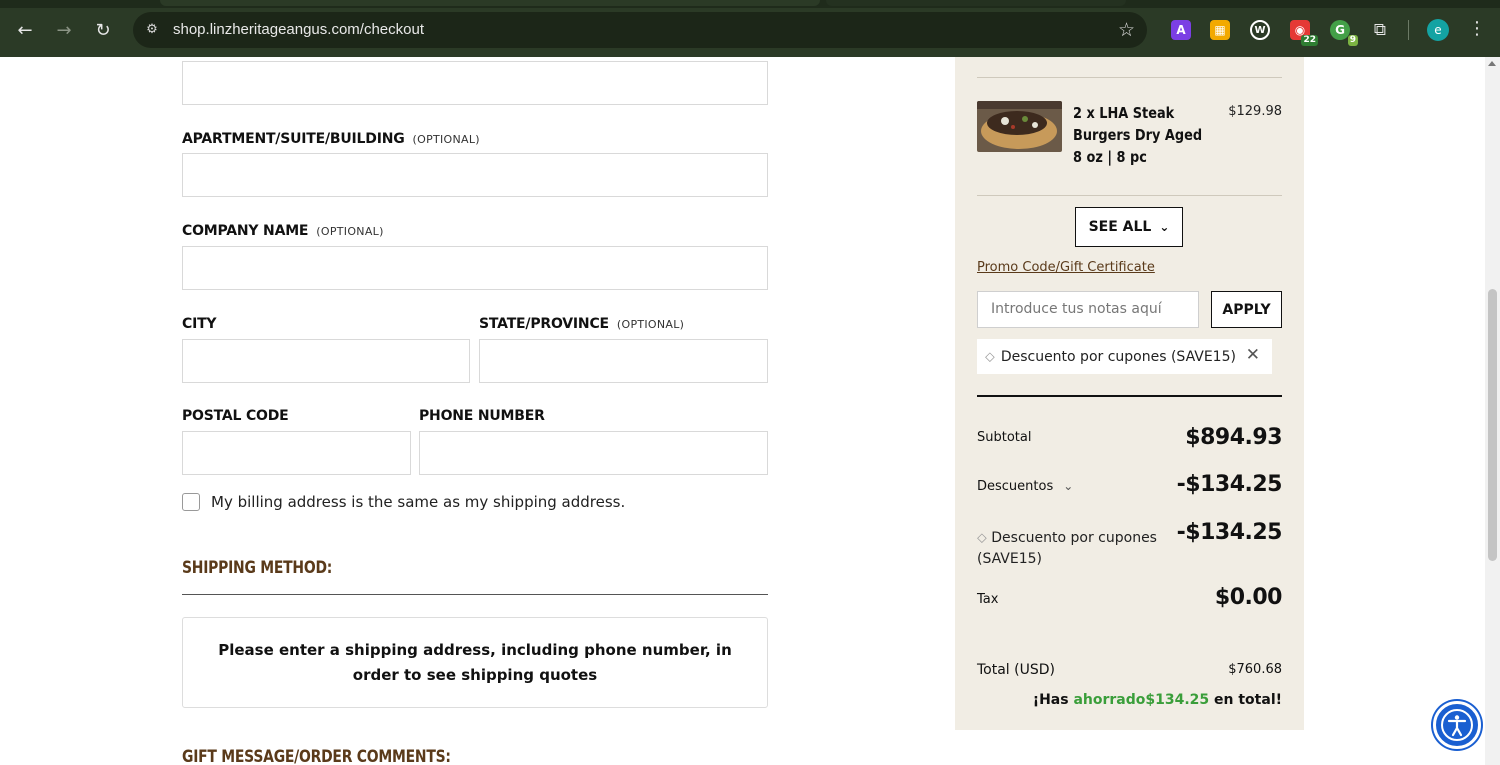 The width and height of the screenshot is (1500, 765). I want to click on accessibility-icon, so click(1457, 725).